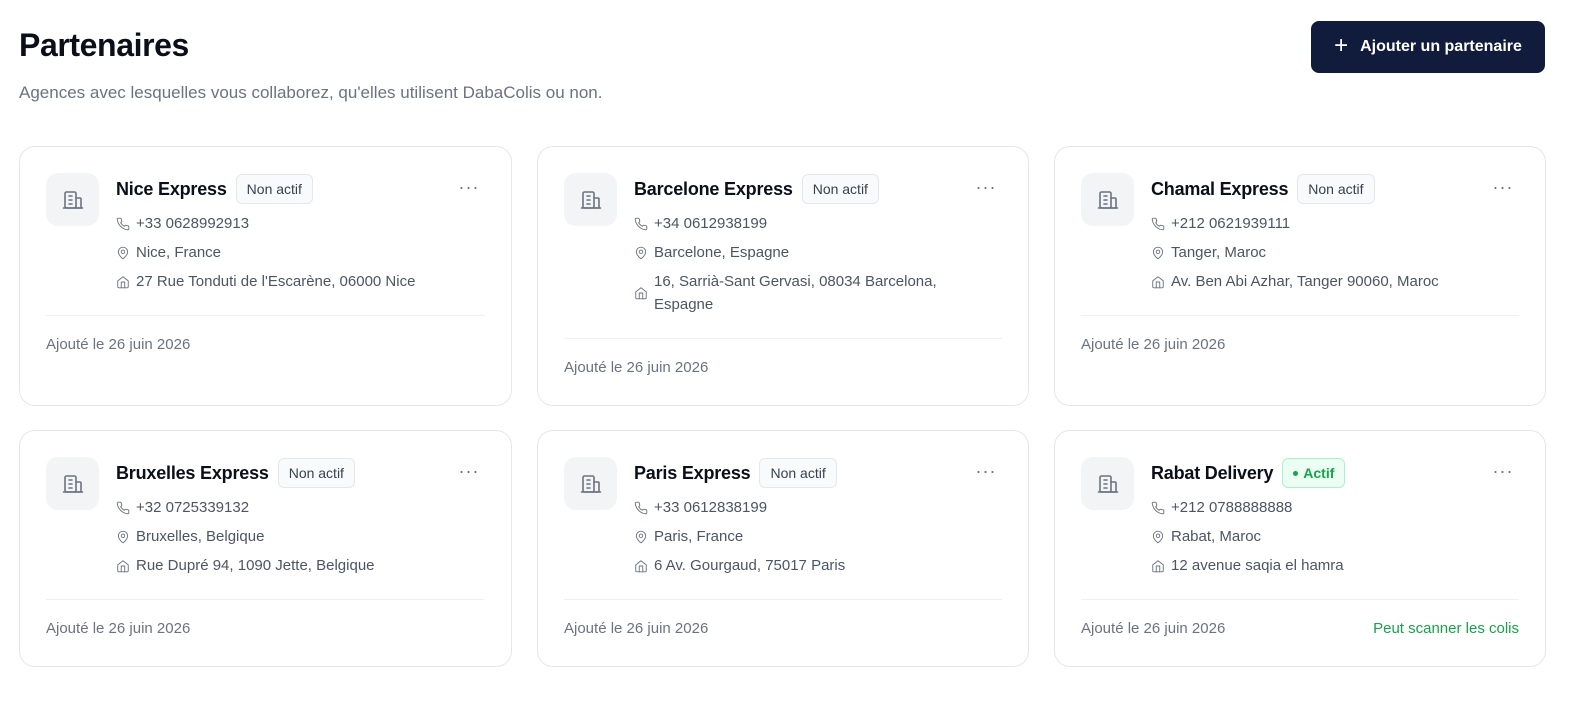 This screenshot has height=704, width=1583. I want to click on partner-name: Paris Express, so click(692, 472).